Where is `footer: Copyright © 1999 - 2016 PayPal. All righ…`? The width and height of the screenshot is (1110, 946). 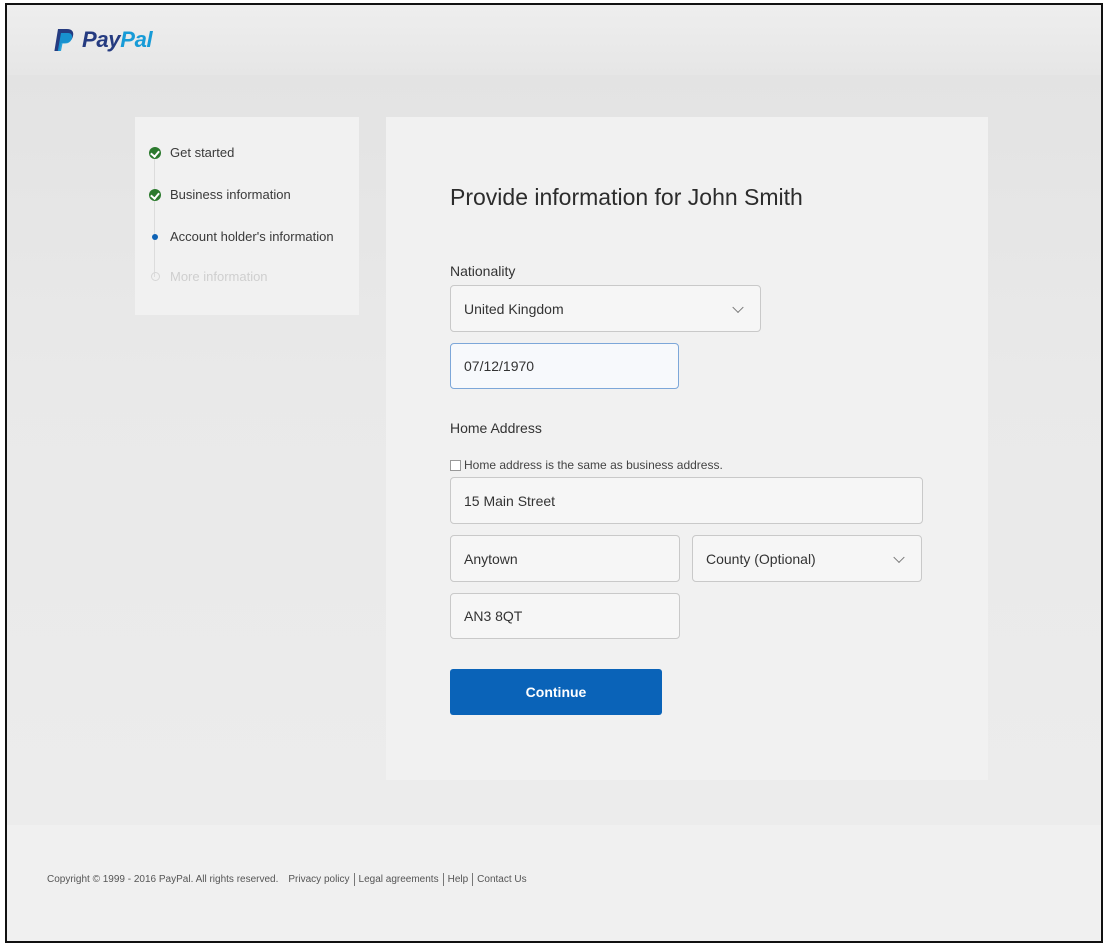 footer: Copyright © 1999 - 2016 PayPal. All righ… is located at coordinates (554, 883).